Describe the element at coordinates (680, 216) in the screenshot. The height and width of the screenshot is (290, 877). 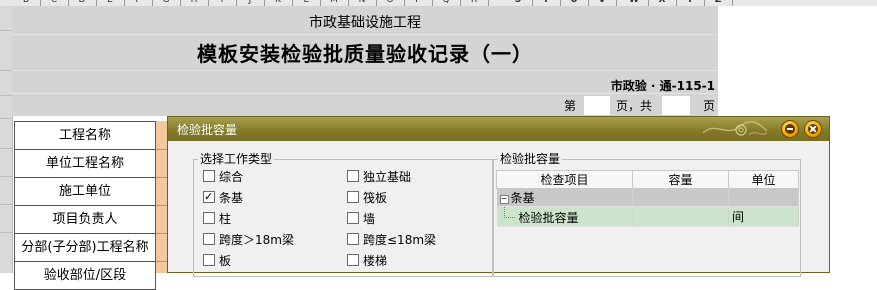
I see `capacity-input-cell` at that location.